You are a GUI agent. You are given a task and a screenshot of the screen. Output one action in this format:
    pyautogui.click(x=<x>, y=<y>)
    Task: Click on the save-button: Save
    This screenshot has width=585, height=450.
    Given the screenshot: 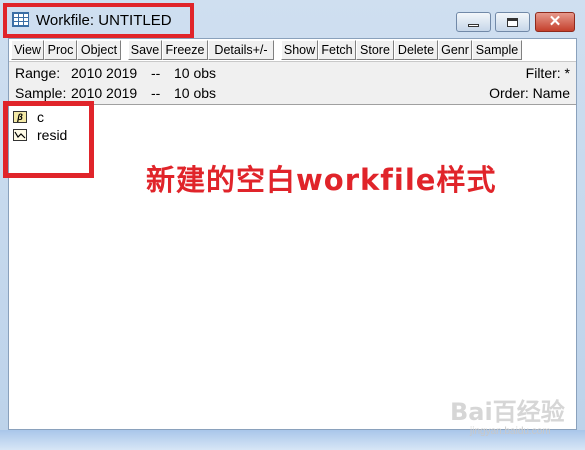 What is the action you would take?
    pyautogui.click(x=145, y=50)
    